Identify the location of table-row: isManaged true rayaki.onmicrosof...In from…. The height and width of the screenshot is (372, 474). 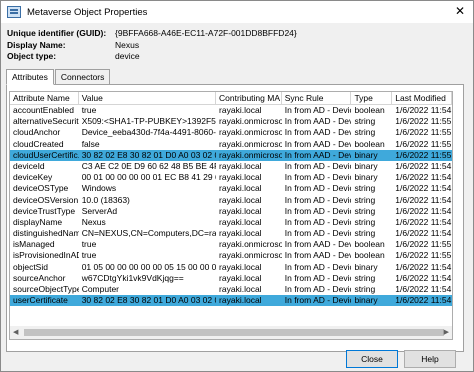
(231, 244).